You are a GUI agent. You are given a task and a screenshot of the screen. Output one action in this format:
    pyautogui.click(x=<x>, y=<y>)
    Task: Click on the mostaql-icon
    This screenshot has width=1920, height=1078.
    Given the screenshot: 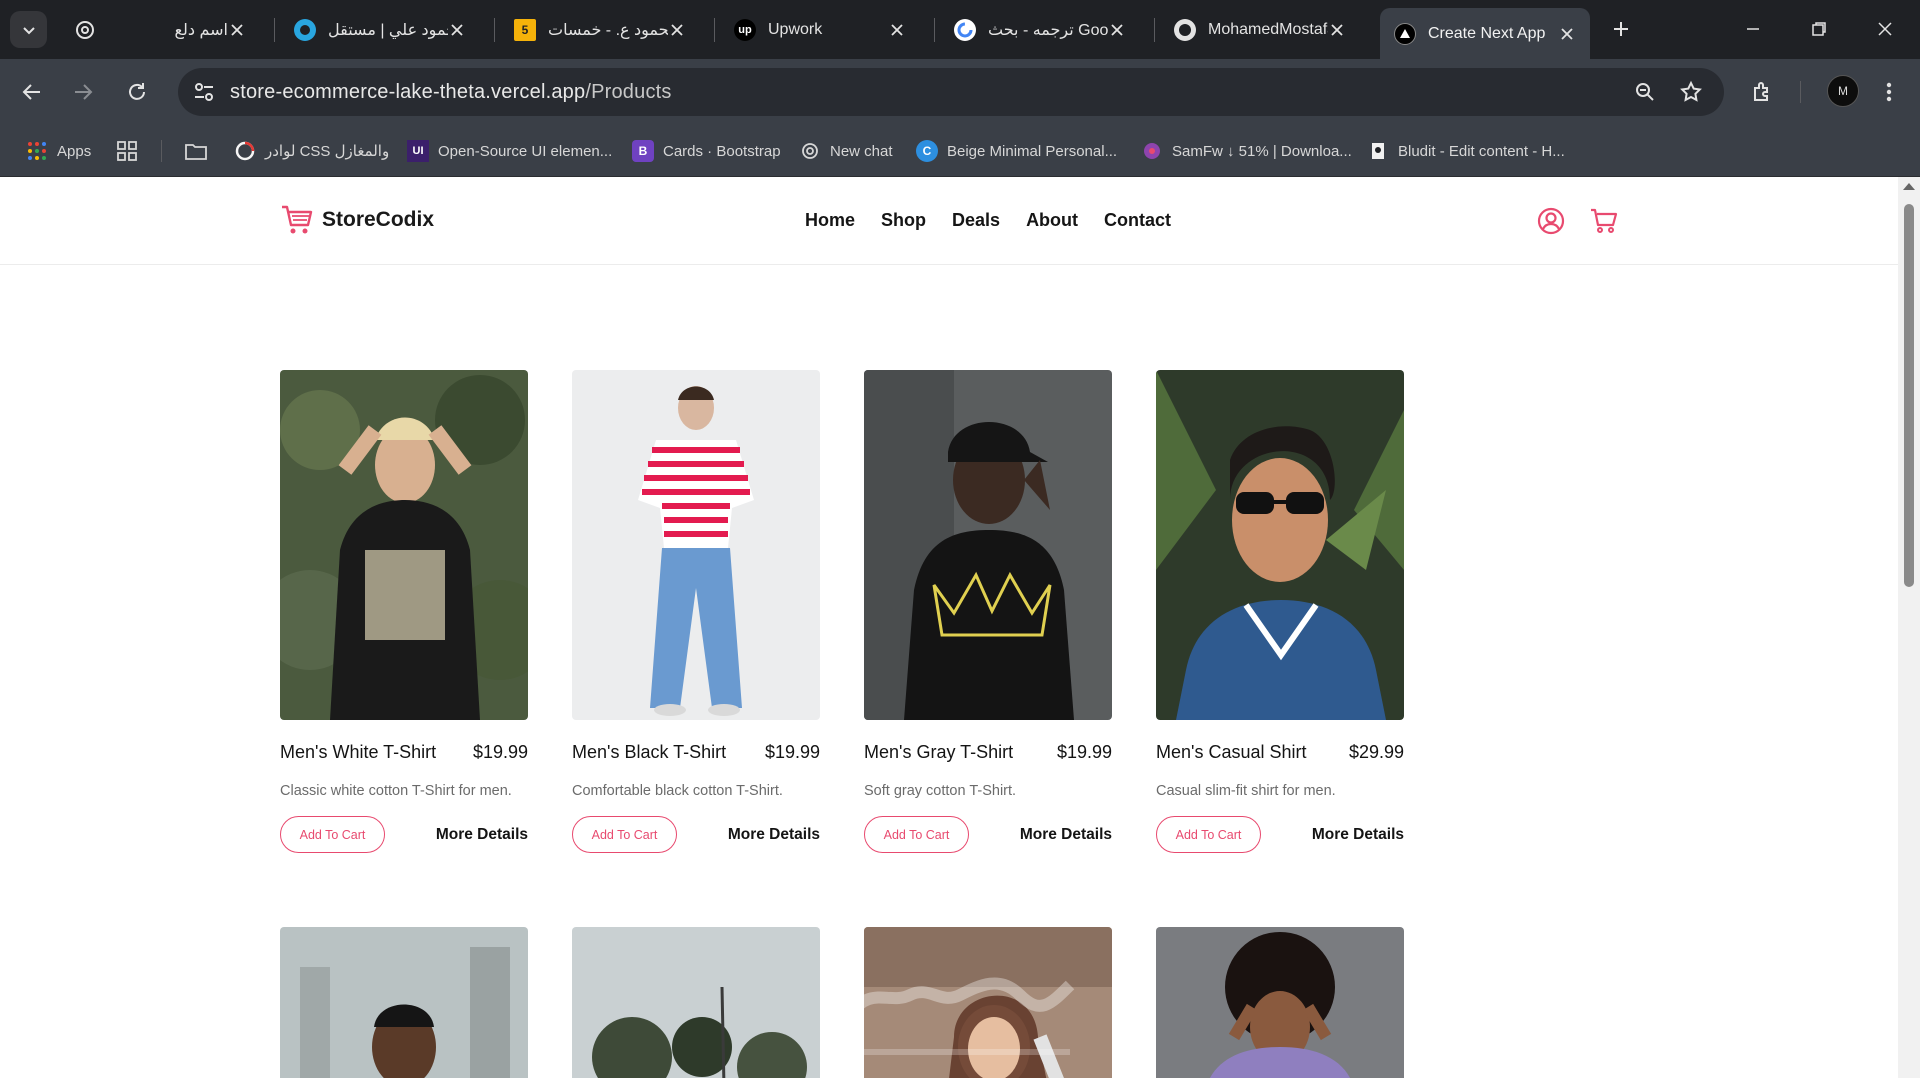 What is the action you would take?
    pyautogui.click(x=305, y=30)
    